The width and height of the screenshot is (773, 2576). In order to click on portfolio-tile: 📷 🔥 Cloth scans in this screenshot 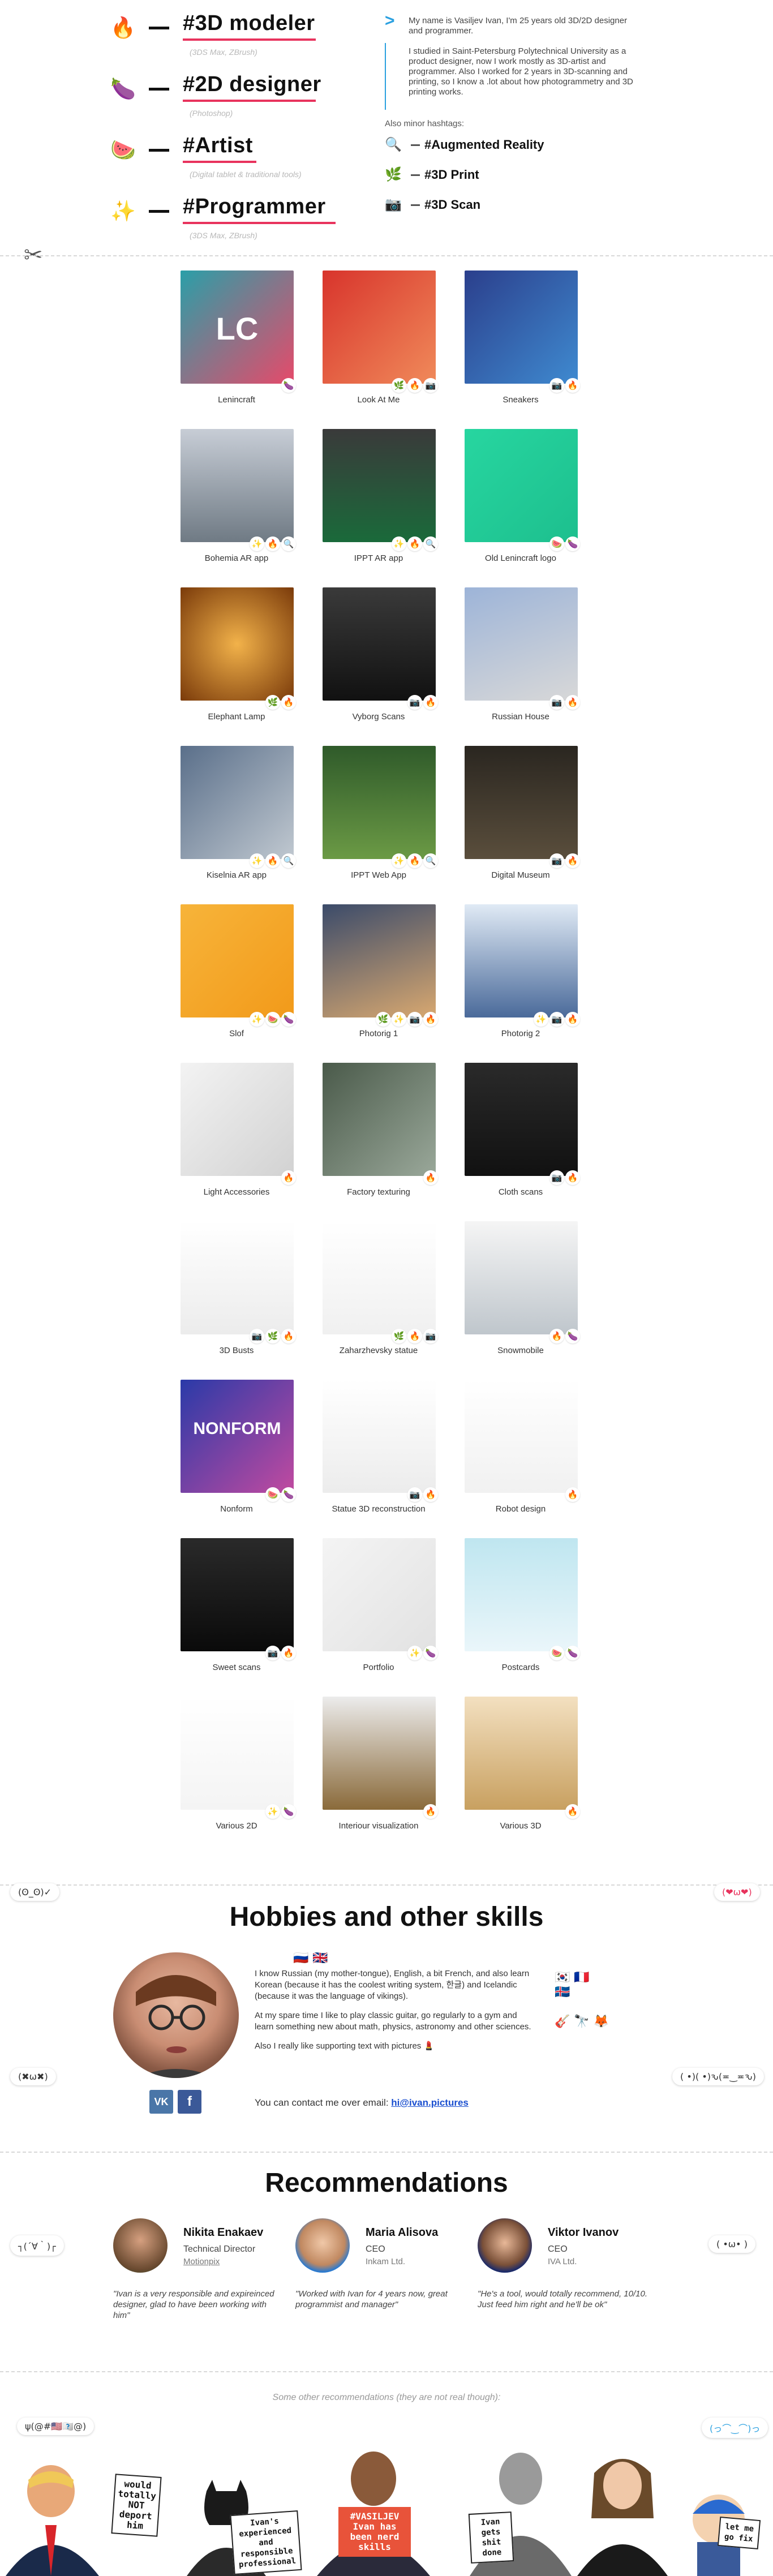, I will do `click(521, 1139)`.